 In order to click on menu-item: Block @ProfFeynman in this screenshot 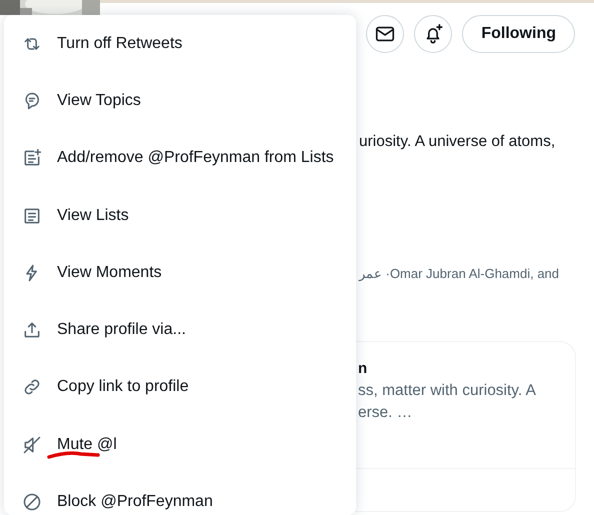, I will do `click(180, 494)`.